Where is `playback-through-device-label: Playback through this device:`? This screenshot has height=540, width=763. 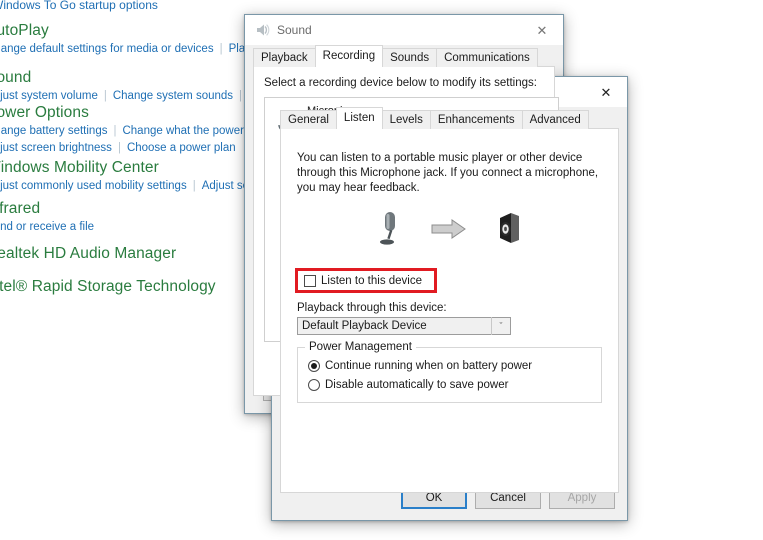 playback-through-device-label: Playback through this device: is located at coordinates (372, 308).